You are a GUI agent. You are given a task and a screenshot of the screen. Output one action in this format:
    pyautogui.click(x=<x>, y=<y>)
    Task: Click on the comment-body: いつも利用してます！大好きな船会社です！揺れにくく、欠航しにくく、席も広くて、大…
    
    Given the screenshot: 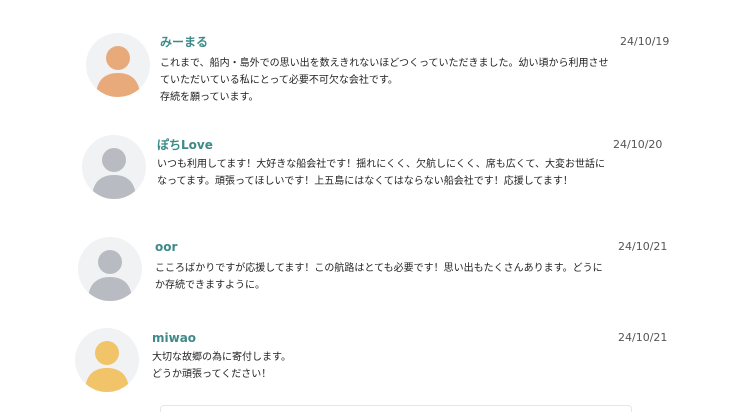 What is the action you would take?
    pyautogui.click(x=381, y=173)
    